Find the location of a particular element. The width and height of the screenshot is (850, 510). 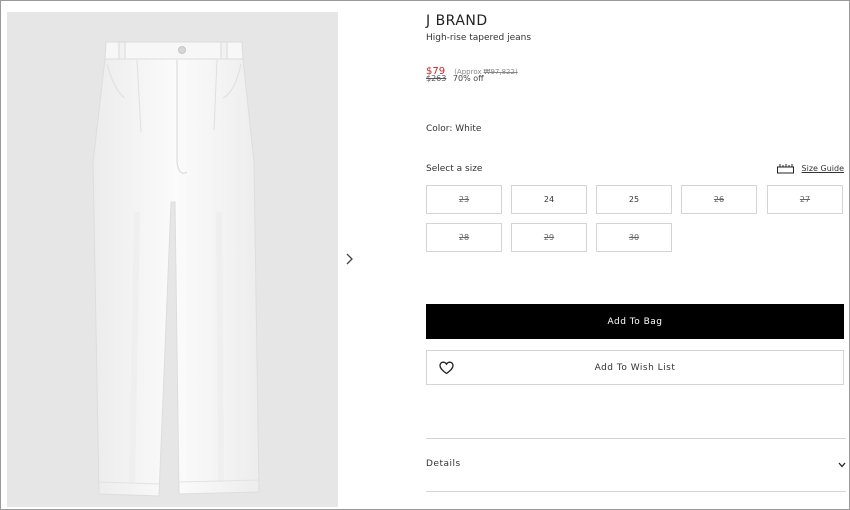

size-guide-label: Size Guide is located at coordinates (823, 168).